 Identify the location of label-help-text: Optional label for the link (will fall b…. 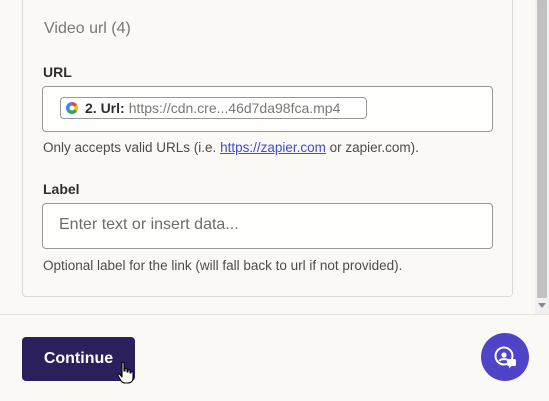
(223, 265).